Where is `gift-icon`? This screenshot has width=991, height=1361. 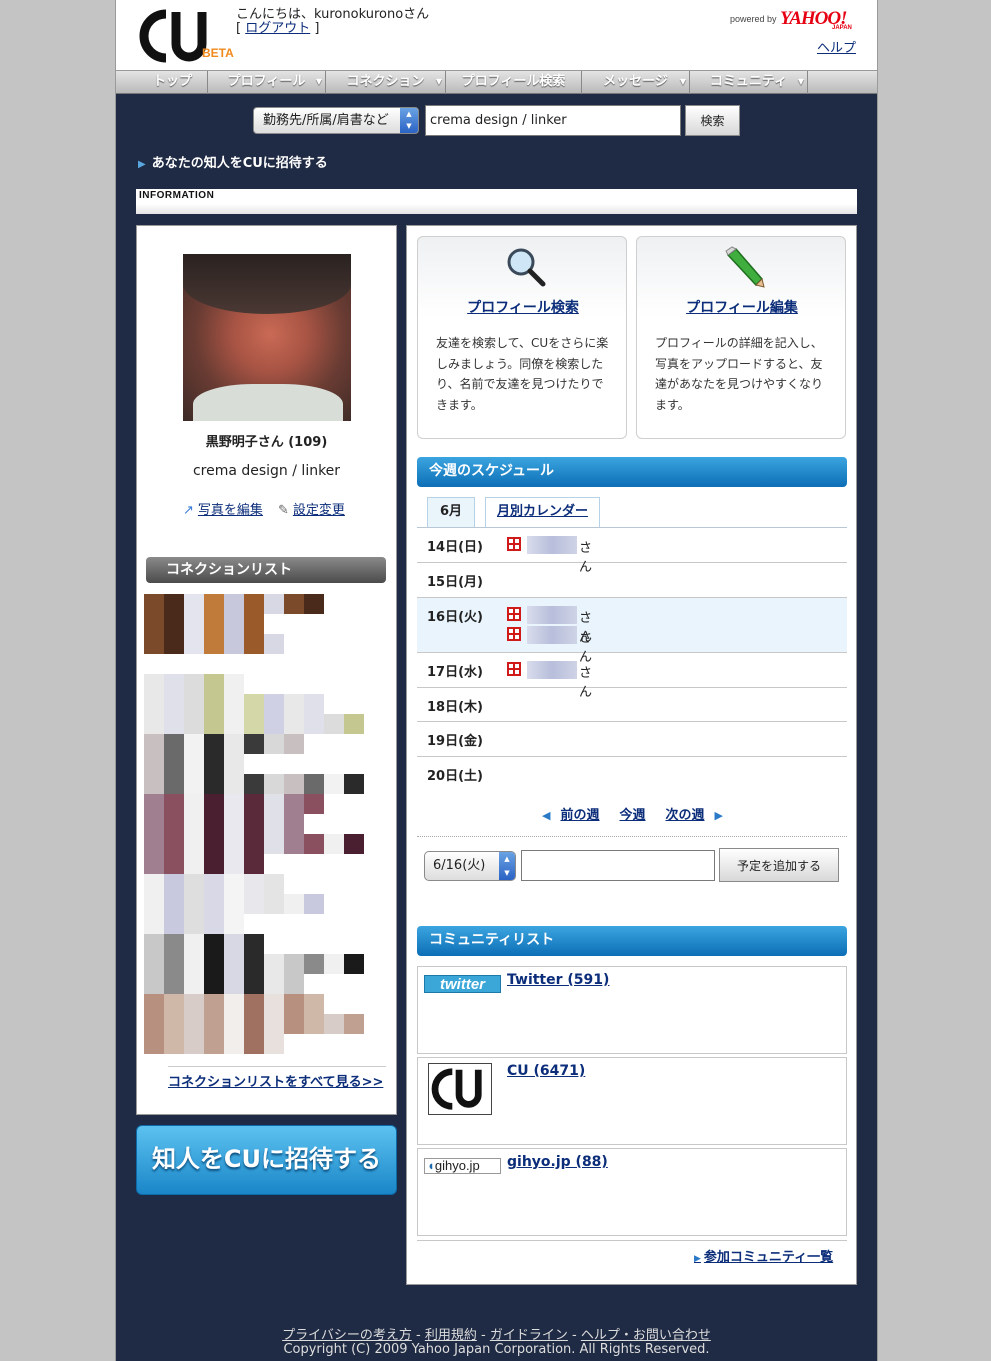
gift-icon is located at coordinates (514, 614).